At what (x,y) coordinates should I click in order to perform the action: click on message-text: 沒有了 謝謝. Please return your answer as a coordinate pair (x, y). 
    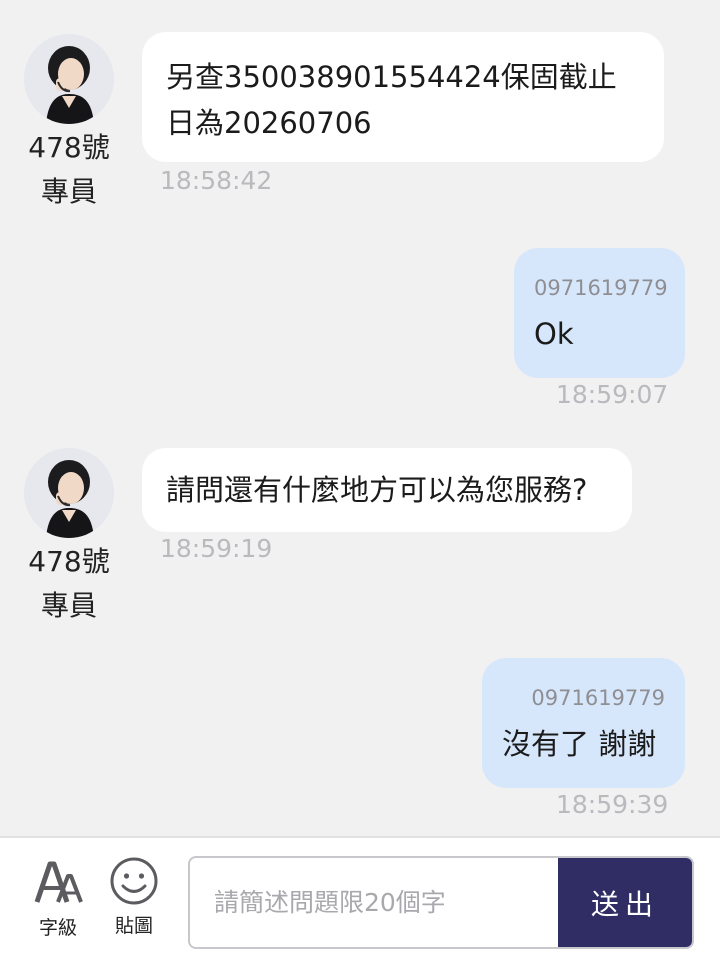
    Looking at the image, I should click on (579, 744).